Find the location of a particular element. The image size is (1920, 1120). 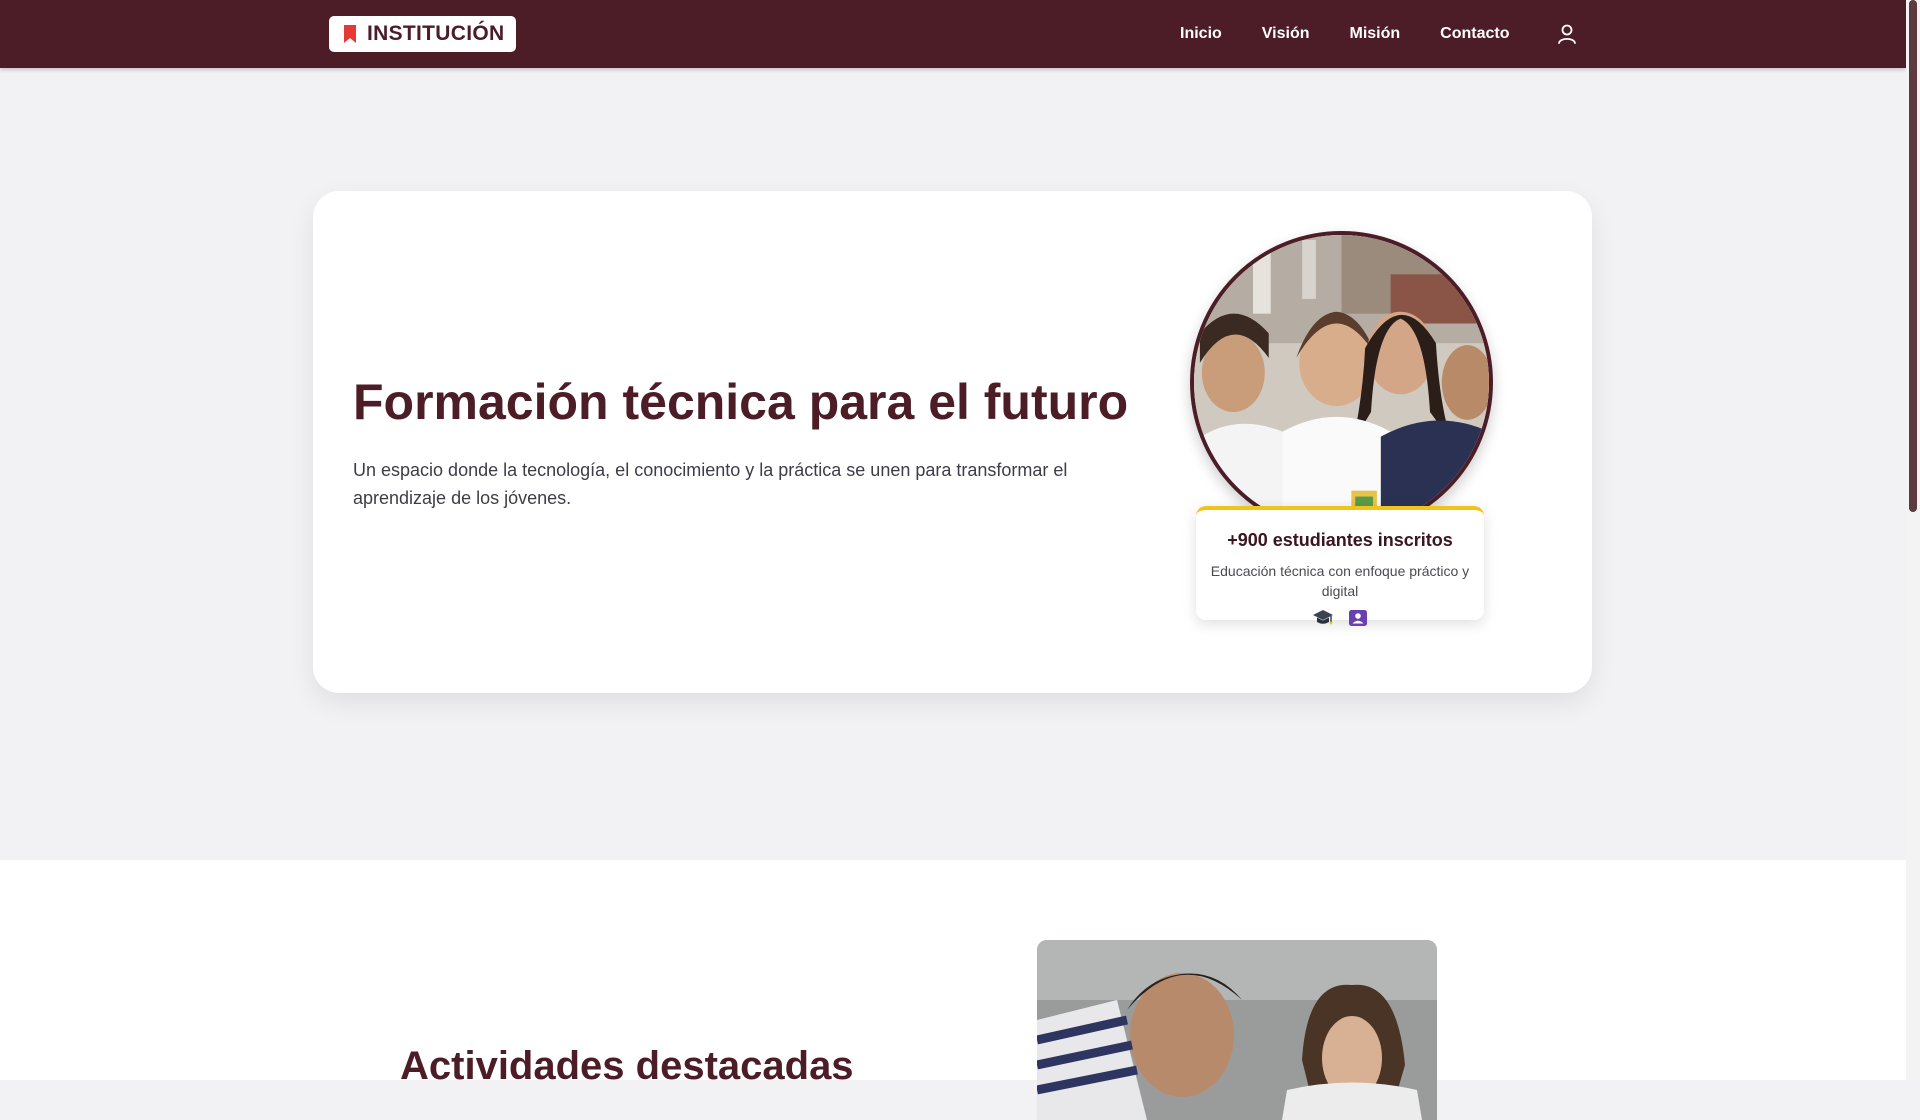

nav-link-mision: Misión is located at coordinates (1375, 34).